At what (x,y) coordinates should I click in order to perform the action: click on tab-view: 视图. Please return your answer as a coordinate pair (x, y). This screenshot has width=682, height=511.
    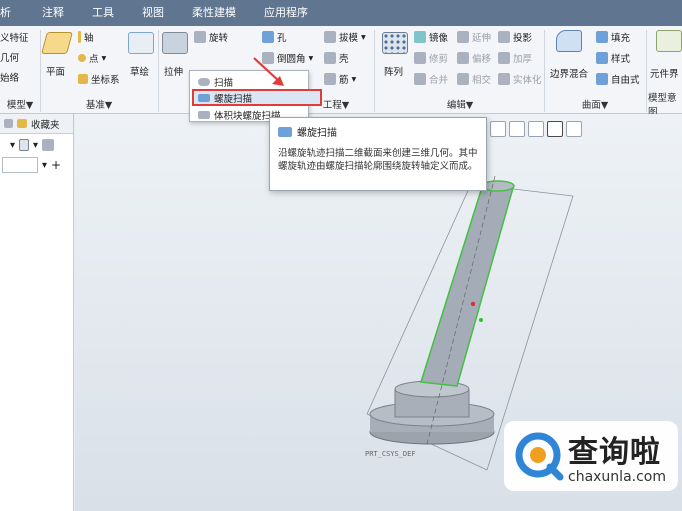
    Looking at the image, I should click on (153, 14).